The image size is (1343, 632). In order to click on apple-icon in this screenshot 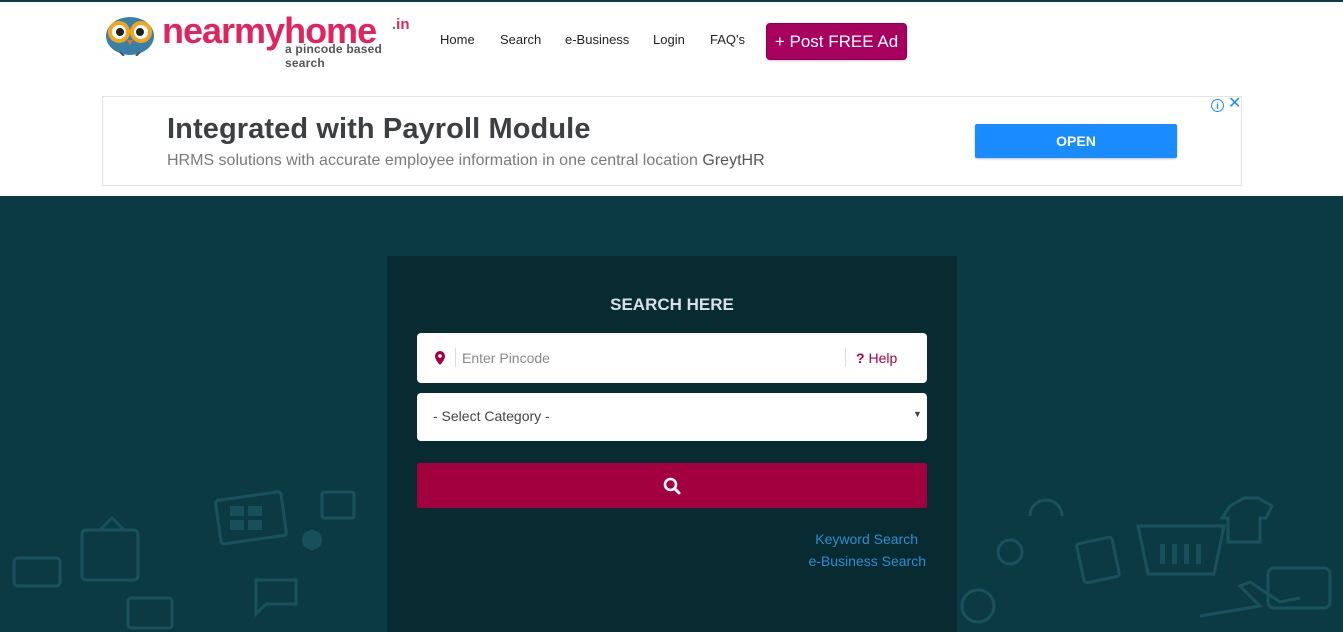, I will do `click(312, 540)`.